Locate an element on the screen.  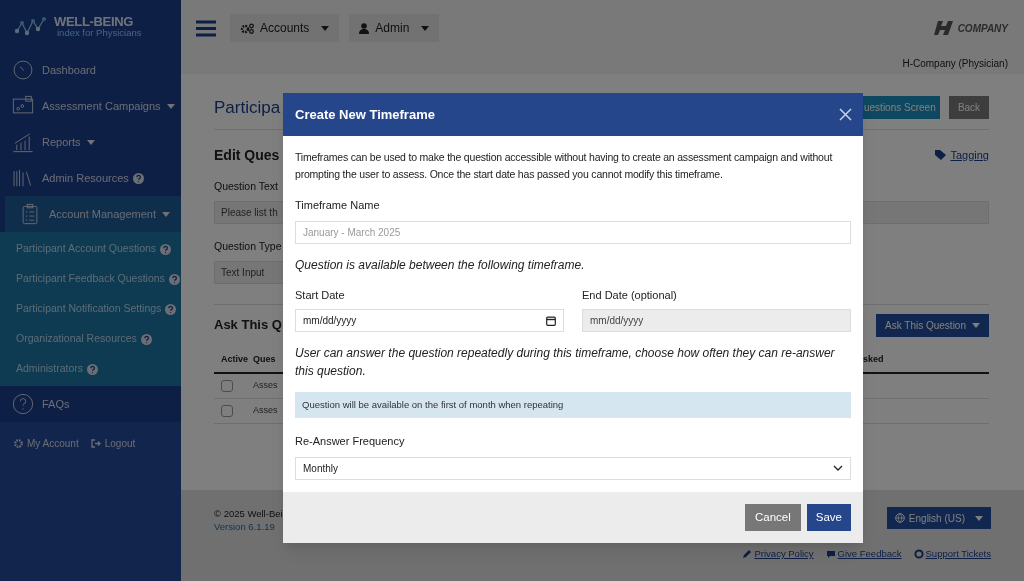
company-logo-text: COMPANY is located at coordinates (982, 28).